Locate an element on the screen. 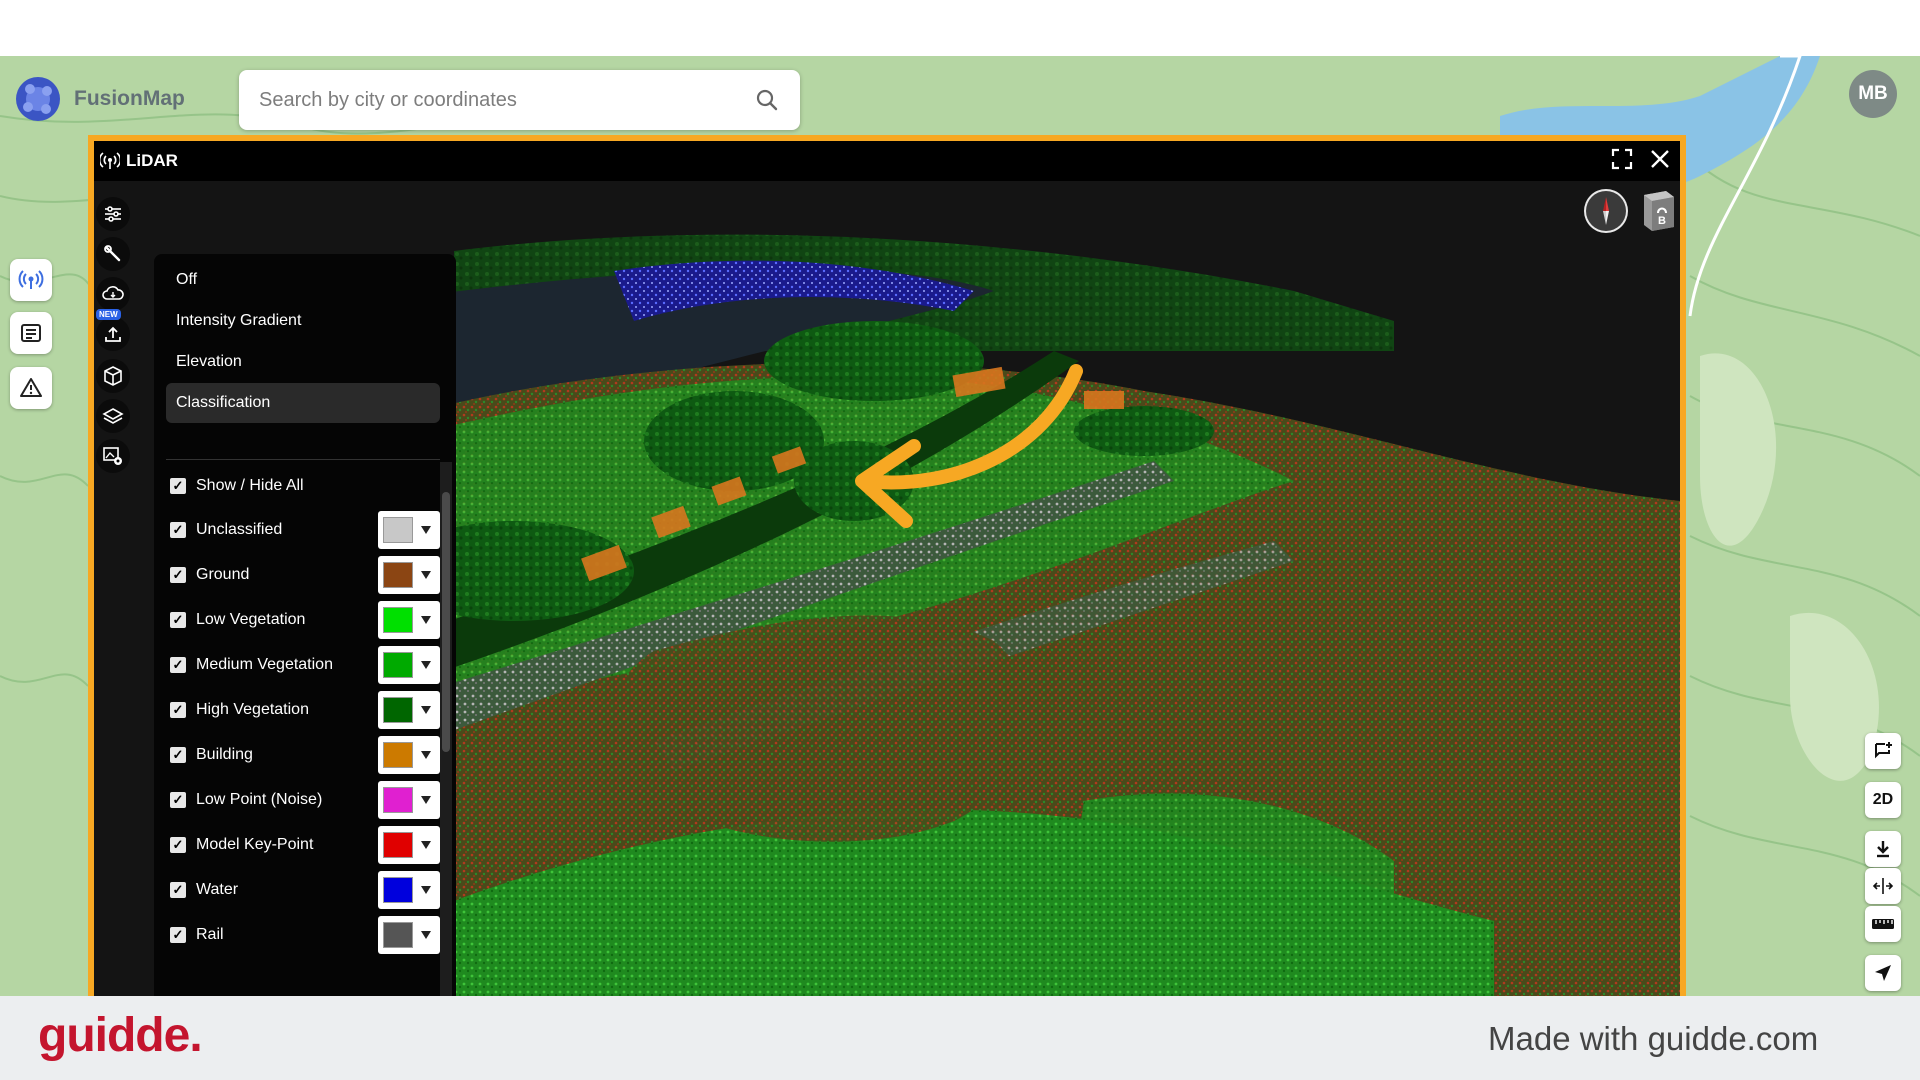 This screenshot has height=1080, width=1920. close-icon is located at coordinates (1660, 159).